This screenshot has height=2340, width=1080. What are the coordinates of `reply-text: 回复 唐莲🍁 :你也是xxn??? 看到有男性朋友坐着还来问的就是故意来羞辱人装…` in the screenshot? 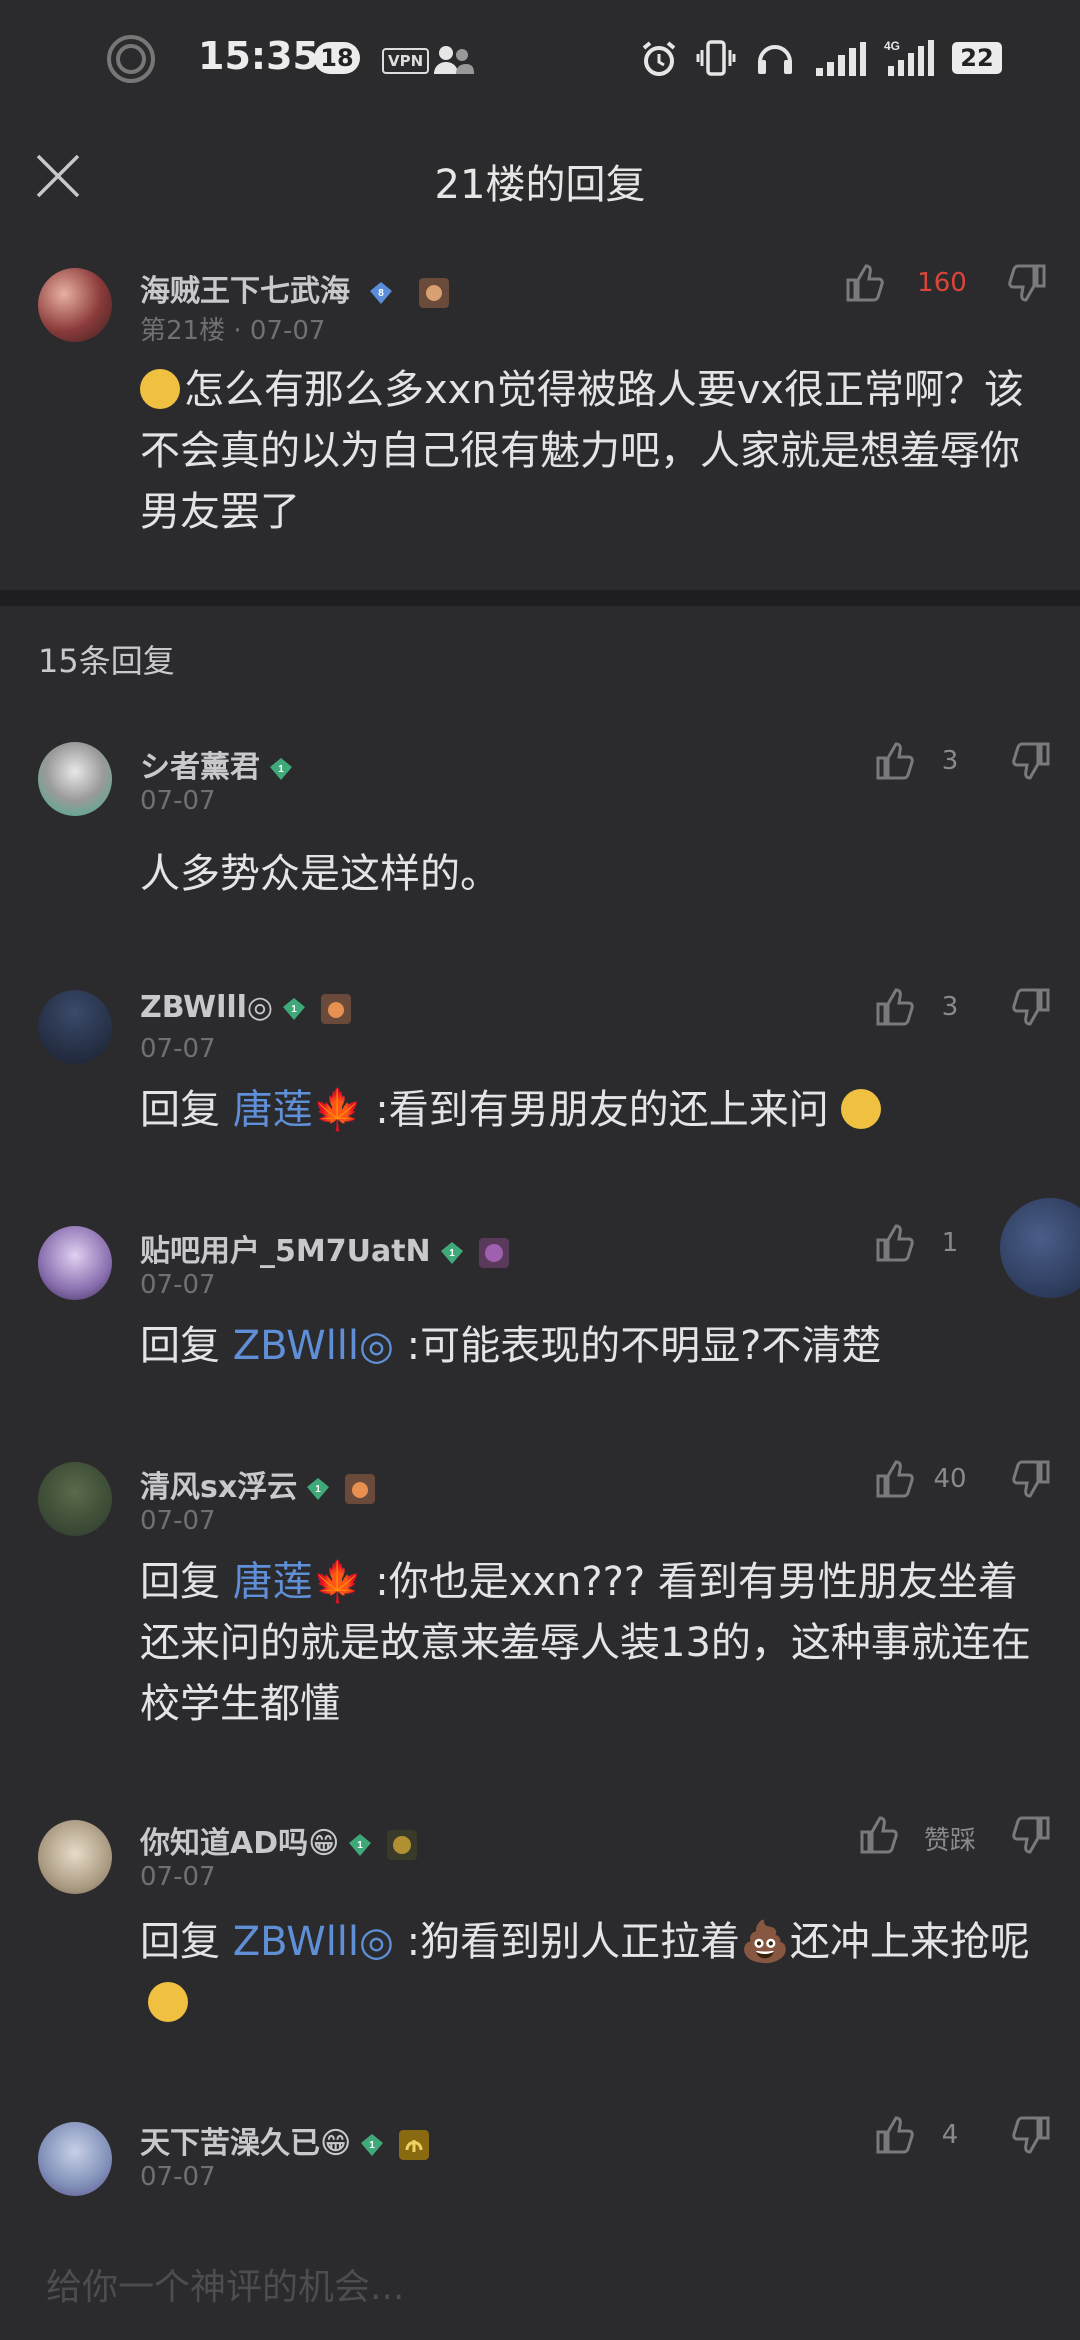 It's located at (585, 1643).